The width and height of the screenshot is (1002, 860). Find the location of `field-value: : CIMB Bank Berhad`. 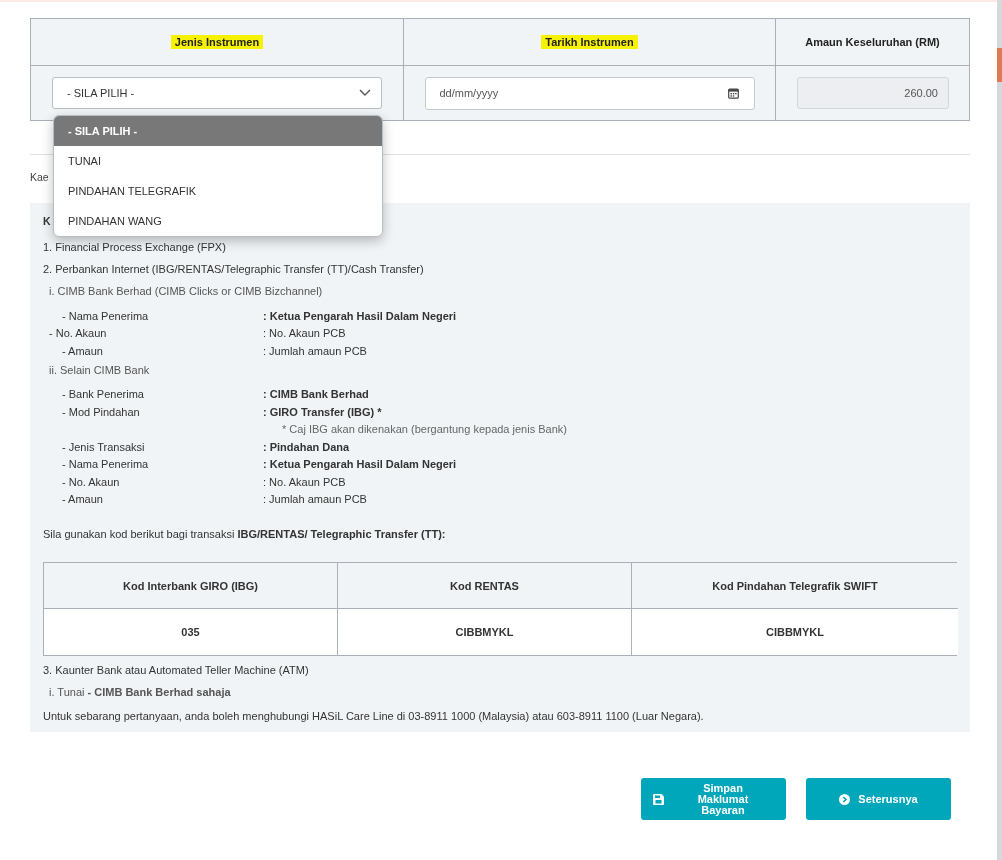

field-value: : CIMB Bank Berhad is located at coordinates (316, 394).